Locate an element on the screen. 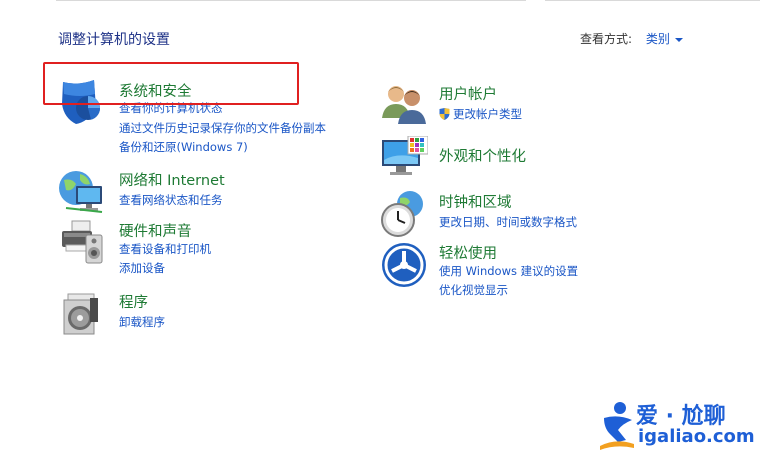 The width and height of the screenshot is (762, 464). category-title-appearance: 外观和个性化 is located at coordinates (482, 155).